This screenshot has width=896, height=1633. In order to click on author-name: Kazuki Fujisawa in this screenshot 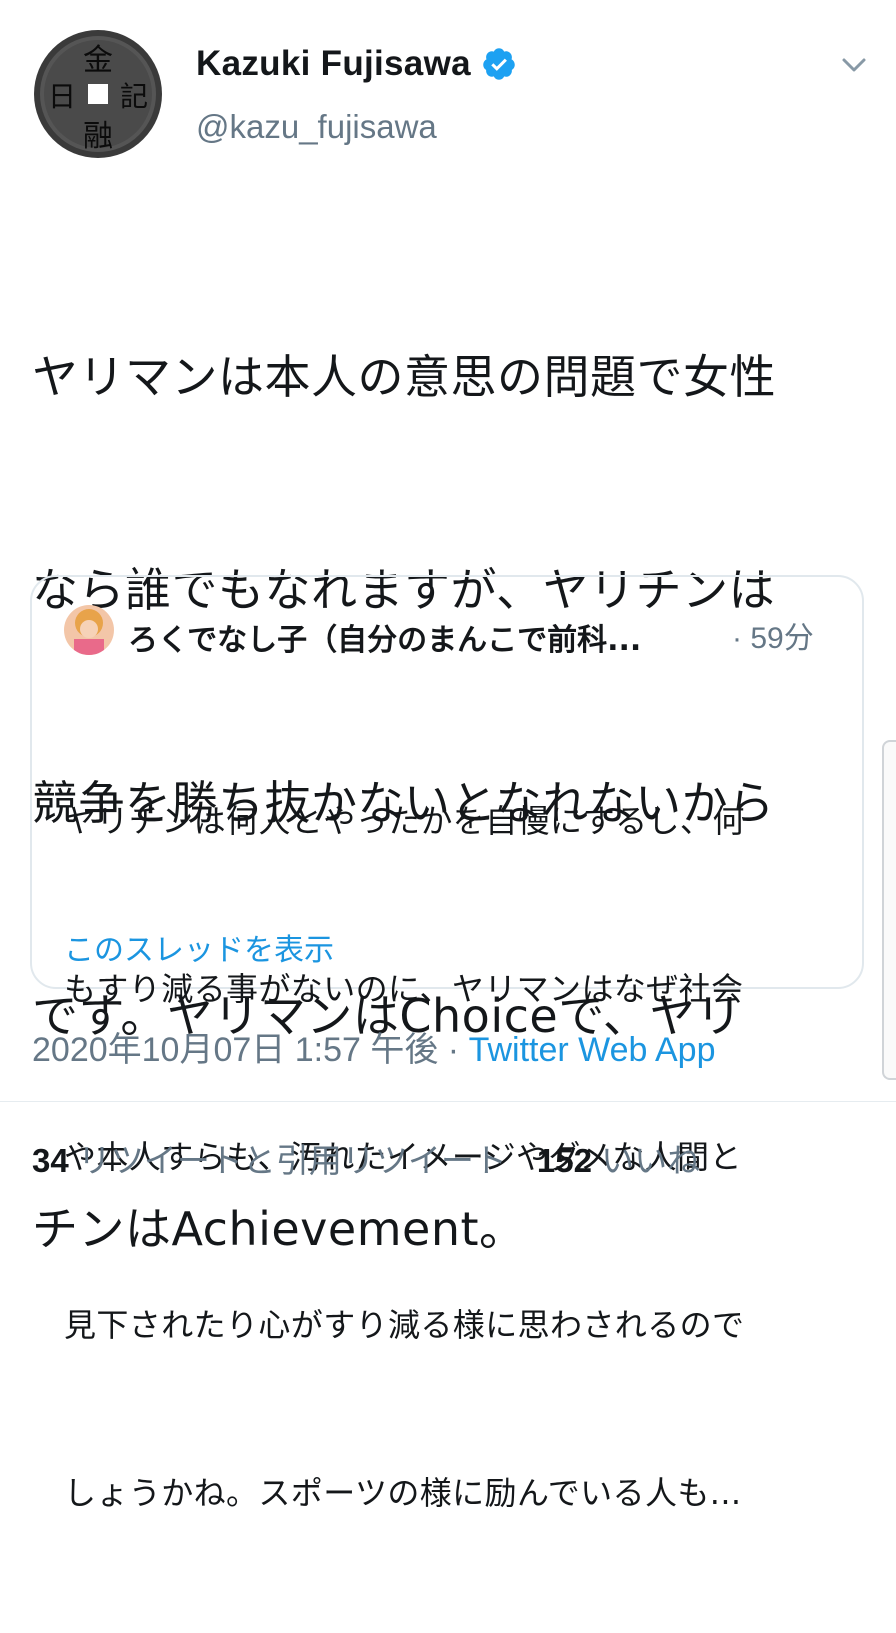, I will do `click(333, 64)`.